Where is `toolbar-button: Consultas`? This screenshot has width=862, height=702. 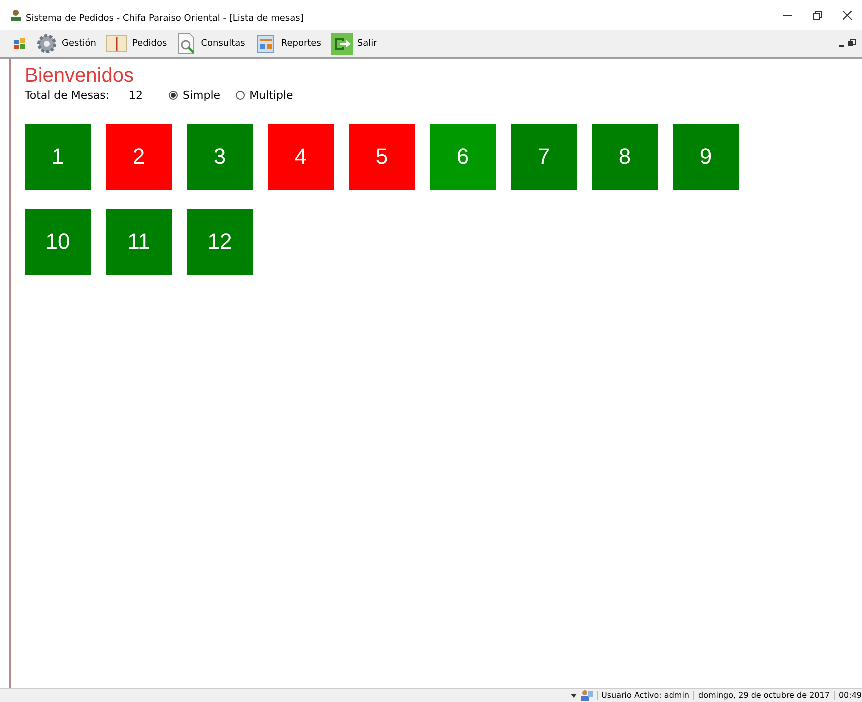
toolbar-button: Consultas is located at coordinates (211, 43).